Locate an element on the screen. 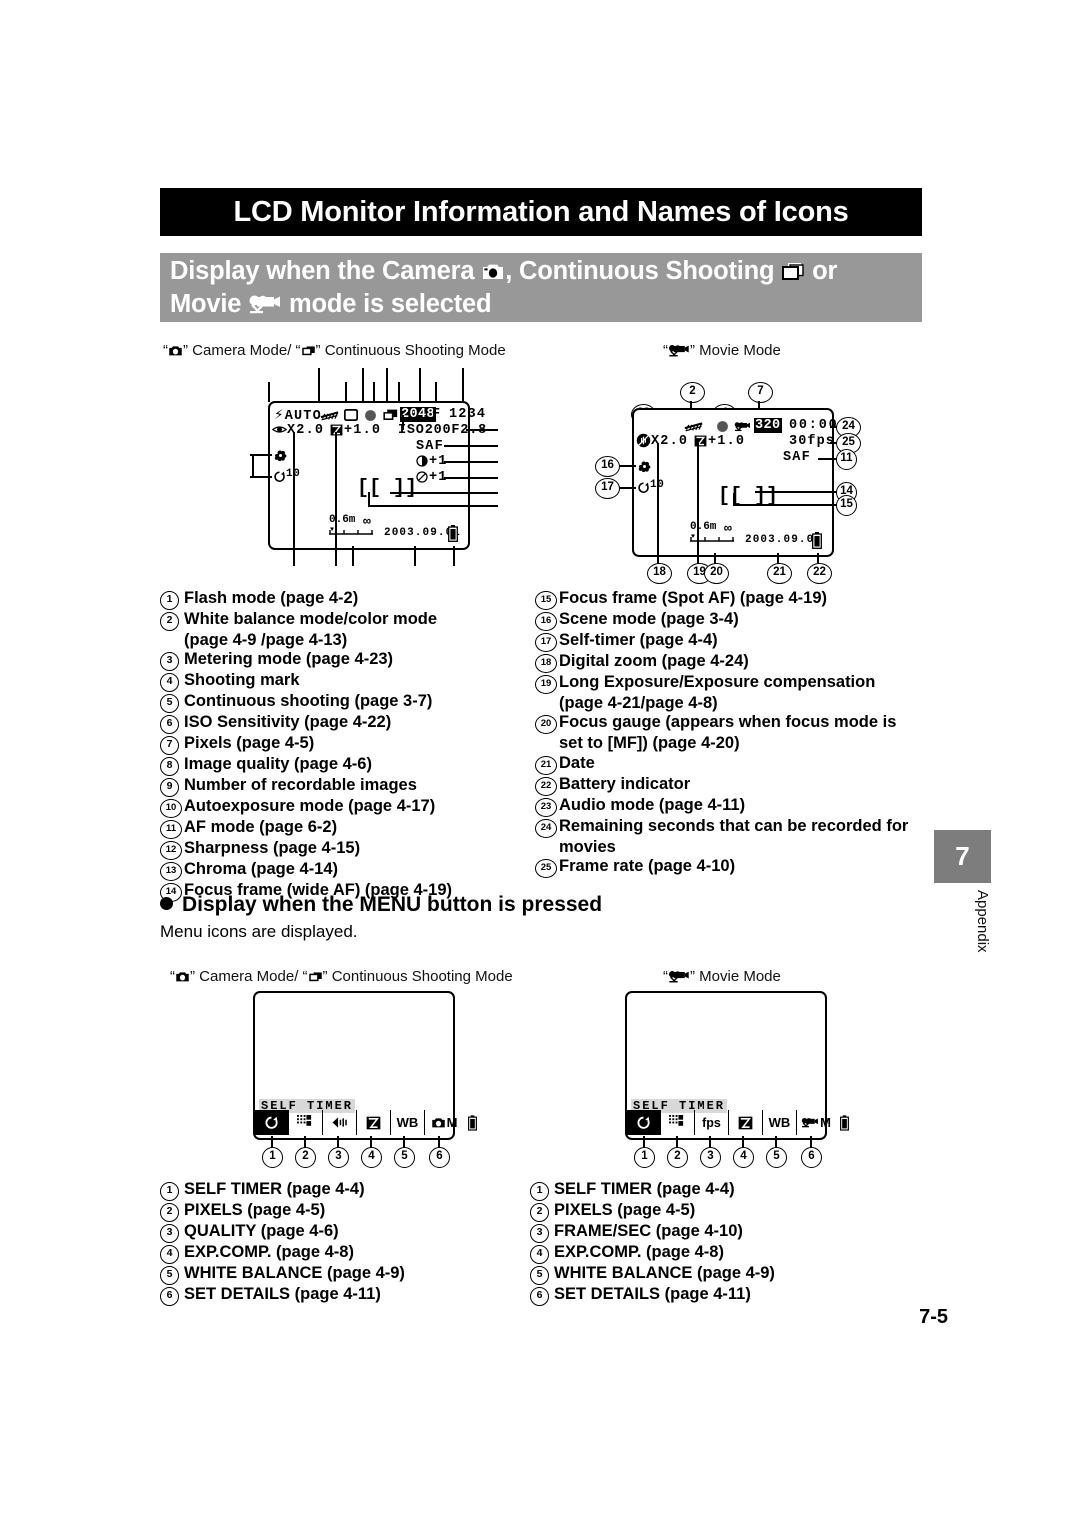 The height and width of the screenshot is (1526, 1080). lcd-movie-focus-near: 0.6m is located at coordinates (703, 527).